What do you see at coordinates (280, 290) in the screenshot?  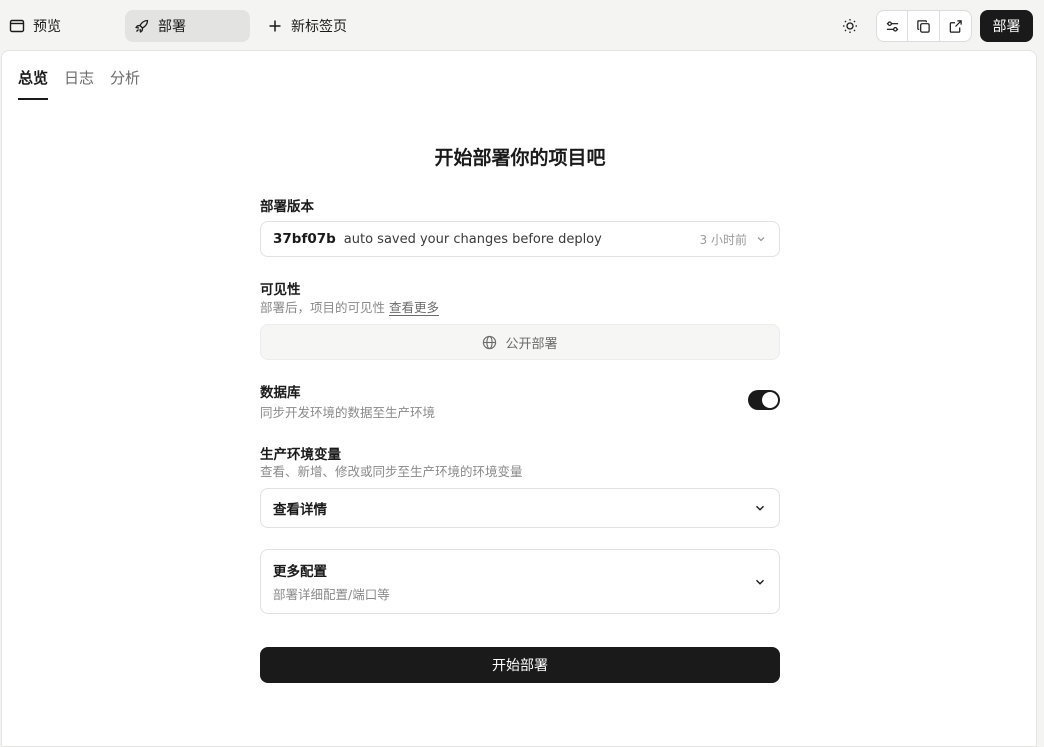 I see `visibility-label: 可见性` at bounding box center [280, 290].